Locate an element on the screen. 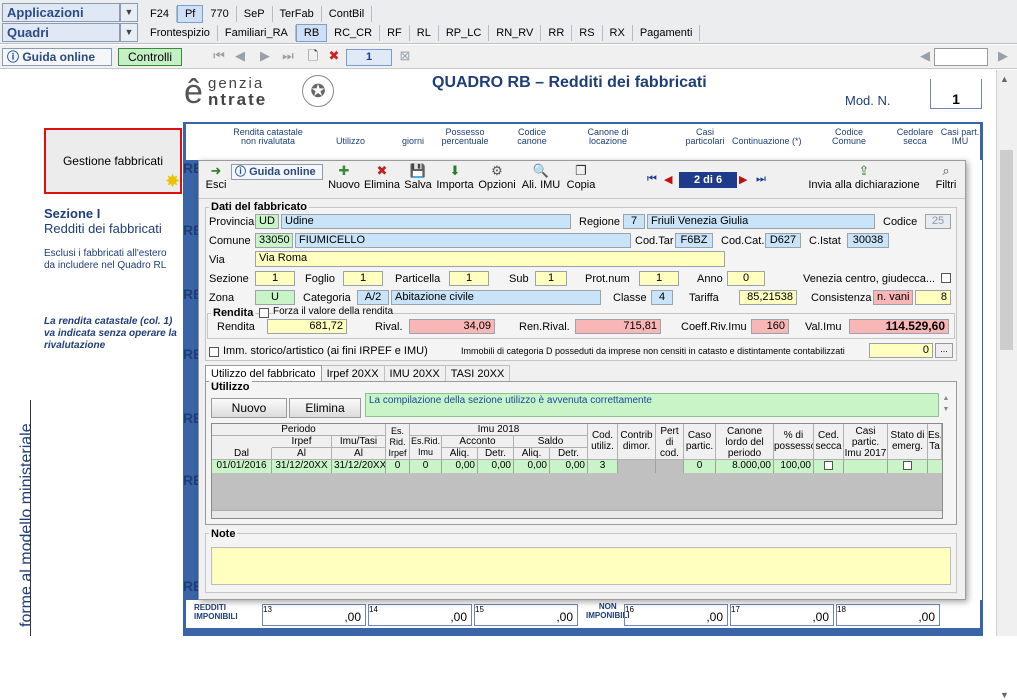 The height and width of the screenshot is (700, 1017). regione-name-field: Friuli Venezia Giulia is located at coordinates (761, 221).